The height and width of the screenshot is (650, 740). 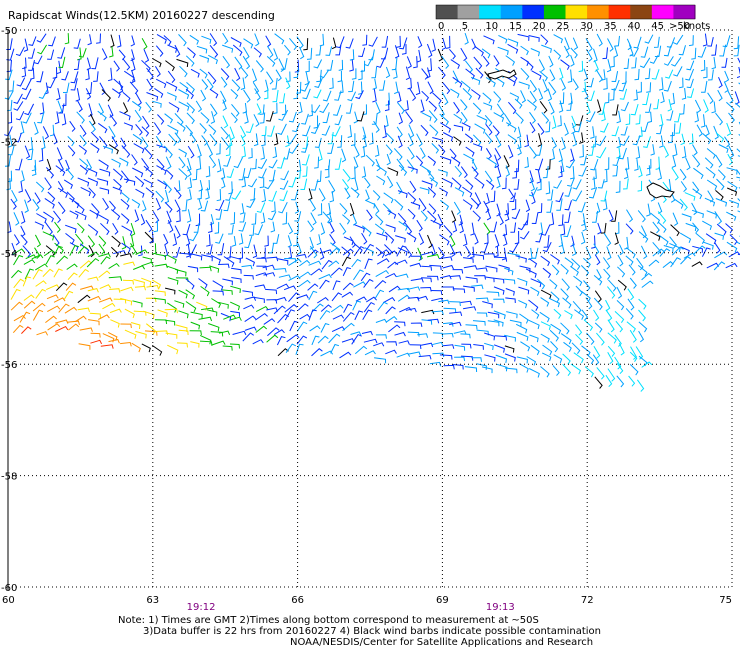 What do you see at coordinates (565, 12) in the screenshot?
I see `legend-swatches` at bounding box center [565, 12].